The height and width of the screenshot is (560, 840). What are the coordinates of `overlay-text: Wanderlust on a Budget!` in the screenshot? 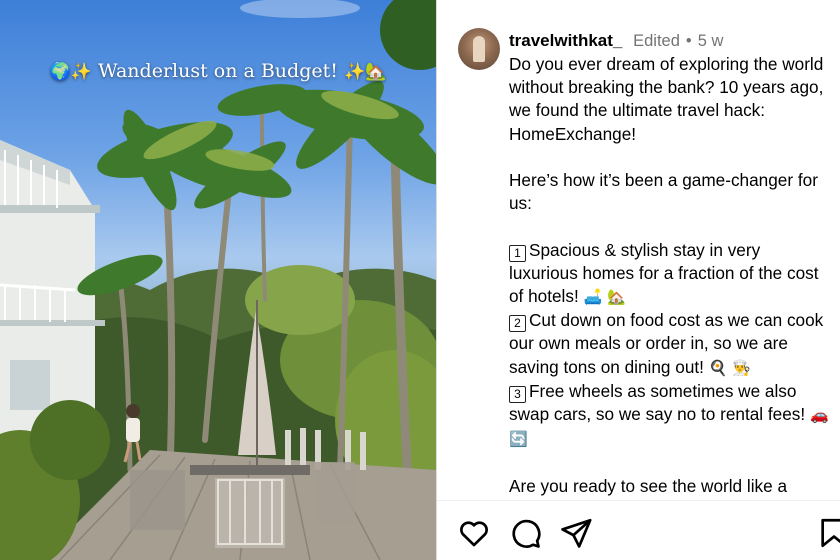 It's located at (218, 71).